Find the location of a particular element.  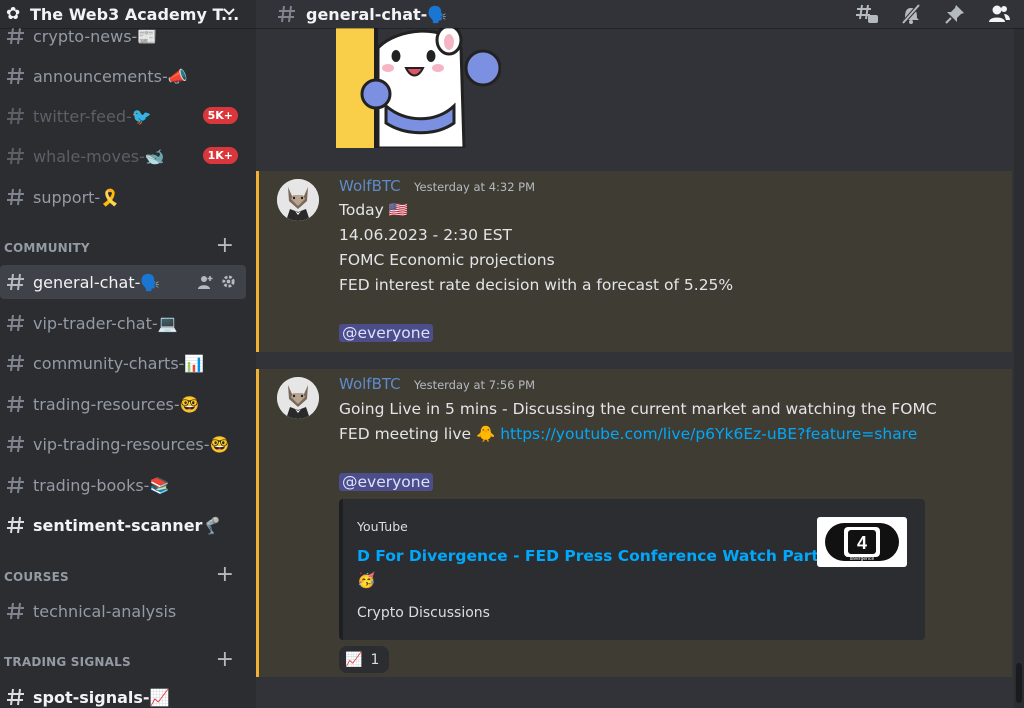

category-trading-signals: TRADING SIGNALS + is located at coordinates (124, 660).